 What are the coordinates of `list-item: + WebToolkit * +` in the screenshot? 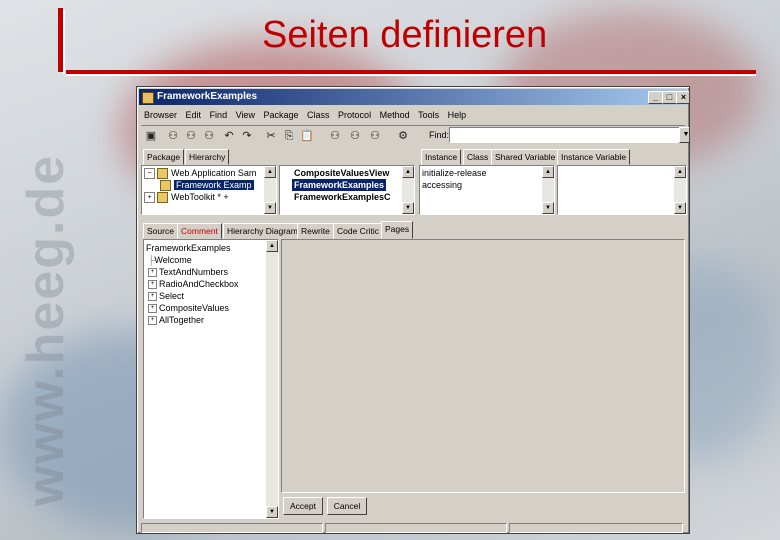 It's located at (186, 197).